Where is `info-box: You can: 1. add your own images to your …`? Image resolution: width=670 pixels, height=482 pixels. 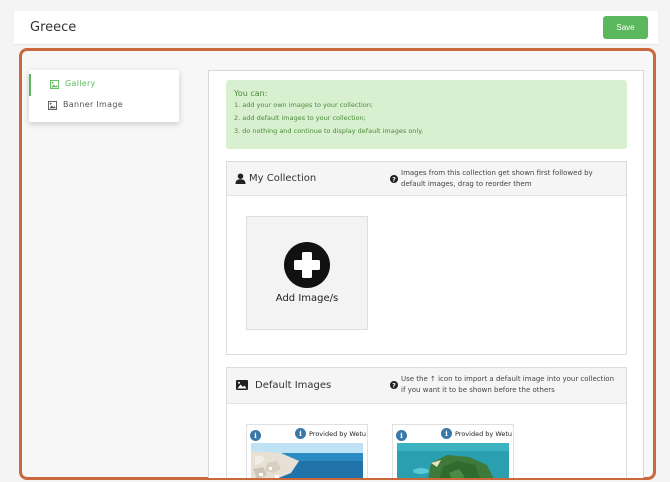
info-box: You can: 1. add your own images to your … is located at coordinates (426, 114).